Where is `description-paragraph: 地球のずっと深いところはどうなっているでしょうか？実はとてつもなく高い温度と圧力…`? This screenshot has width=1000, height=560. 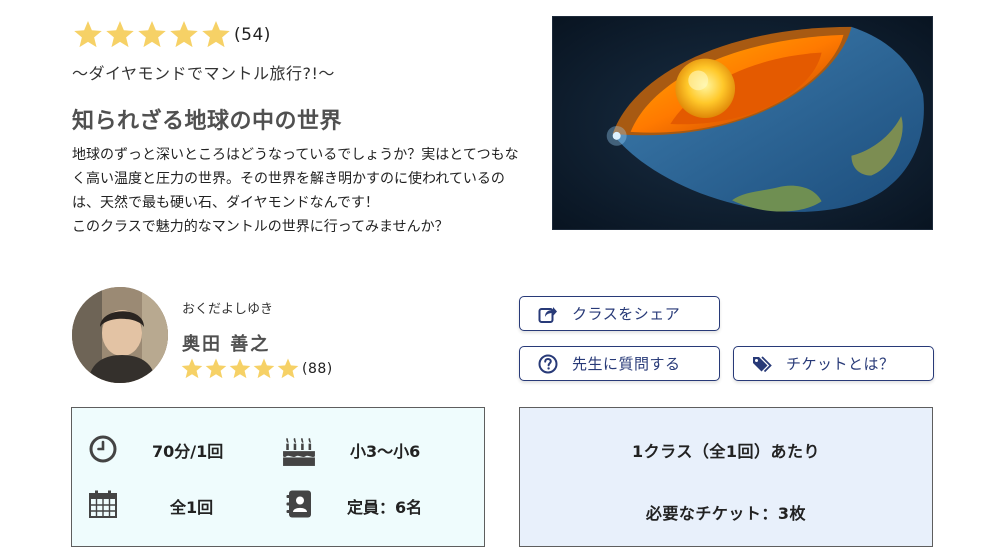 description-paragraph: 地球のずっと深いところはどうなっているでしょうか？実はとてつもなく高い温度と圧力… is located at coordinates (295, 179).